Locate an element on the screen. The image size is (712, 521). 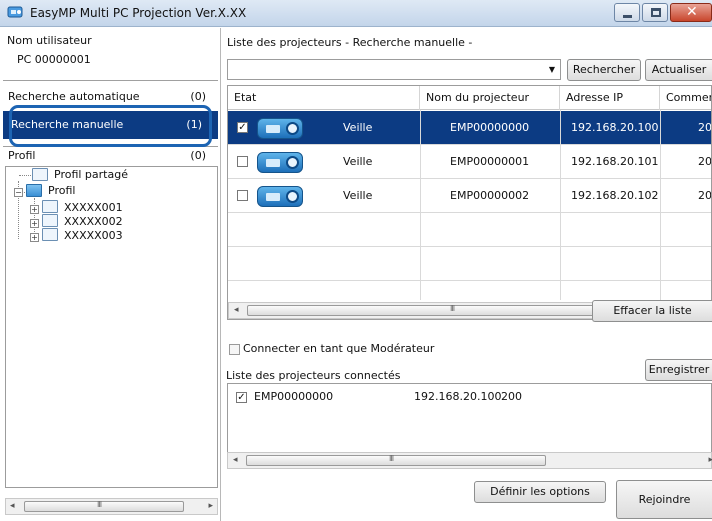
save-button: Enregistrer is located at coordinates (678, 370).